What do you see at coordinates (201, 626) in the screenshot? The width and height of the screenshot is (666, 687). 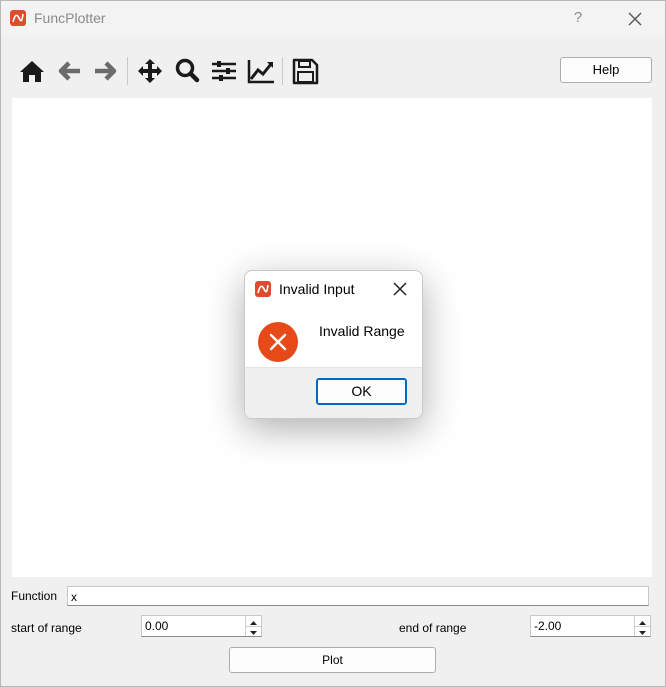 I see `start-range-spinbox: 0.00` at bounding box center [201, 626].